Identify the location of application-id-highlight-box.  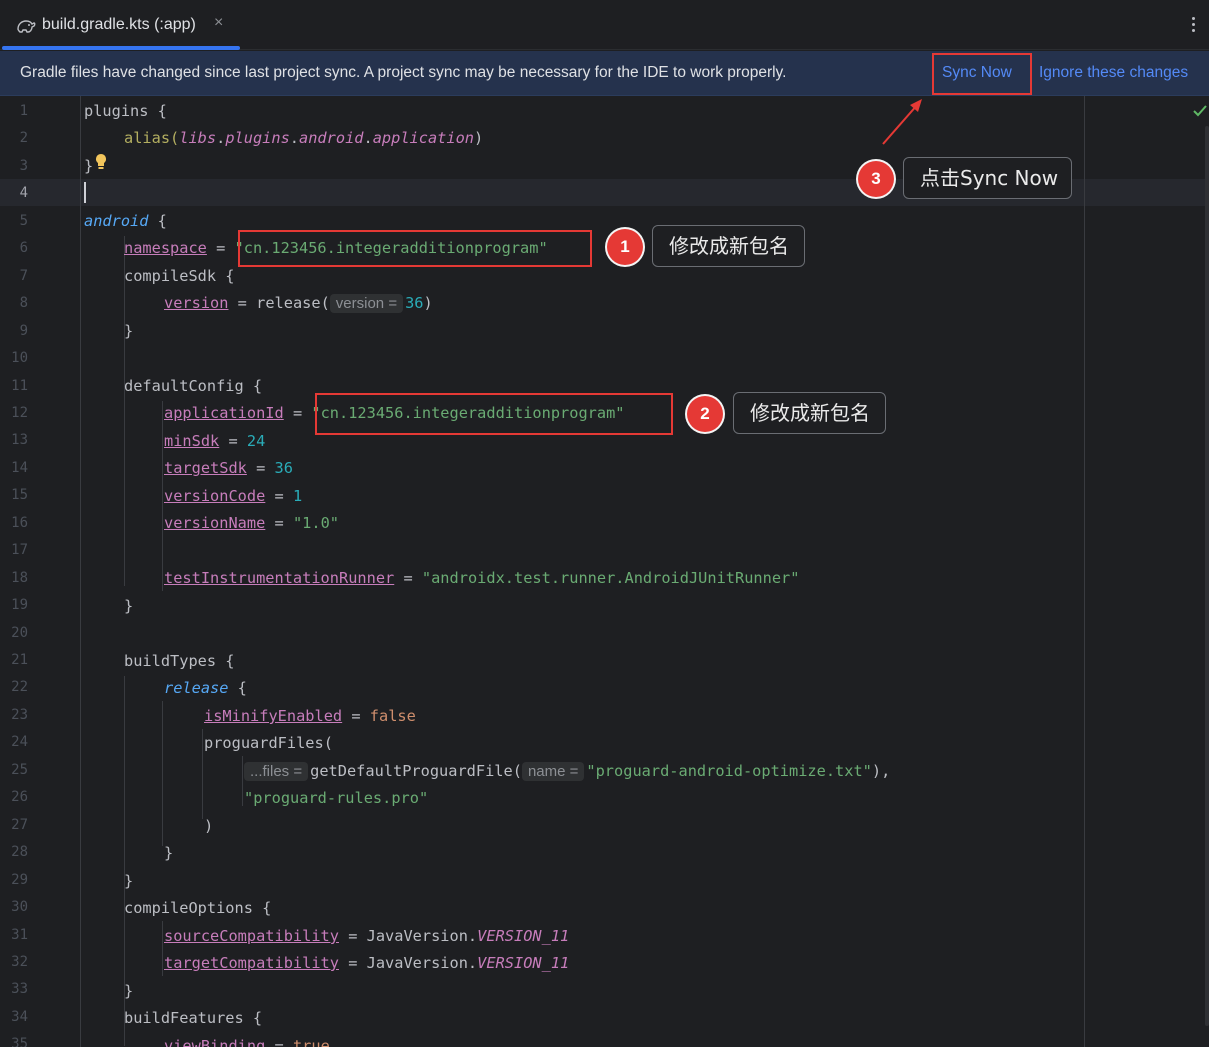
(494, 414).